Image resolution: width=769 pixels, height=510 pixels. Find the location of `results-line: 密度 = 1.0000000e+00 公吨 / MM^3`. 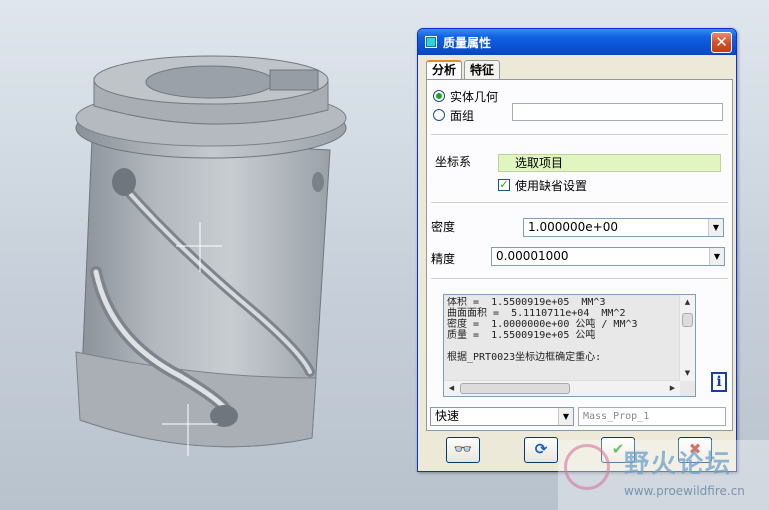

results-line: 密度 = 1.0000000e+00 公吨 / MM^3 is located at coordinates (542, 324).